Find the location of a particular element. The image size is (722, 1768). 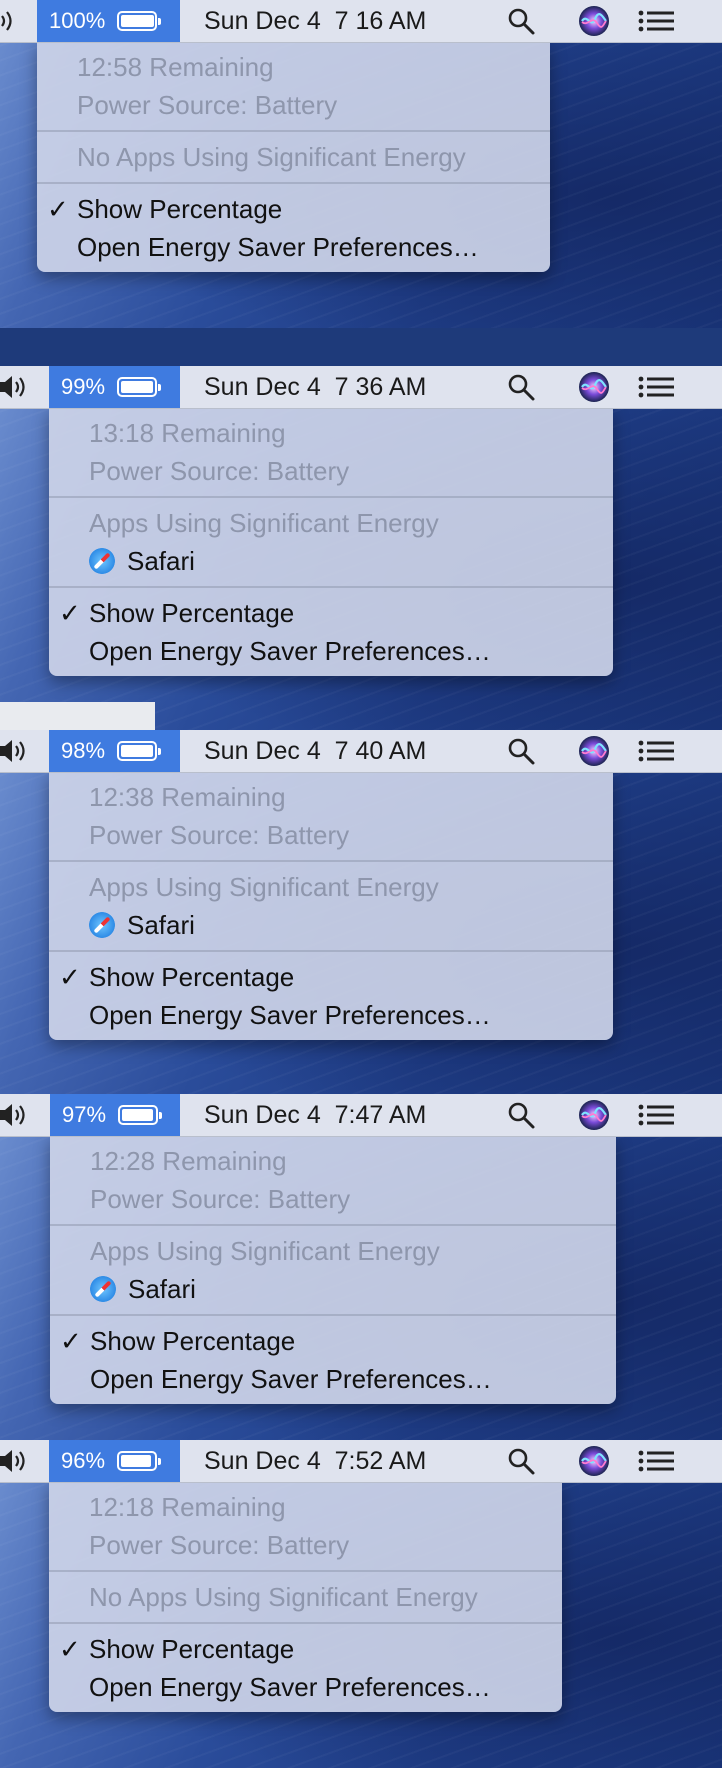

menu-bar: 98% Sun Dec 4 7 40 AM is located at coordinates (361, 751).